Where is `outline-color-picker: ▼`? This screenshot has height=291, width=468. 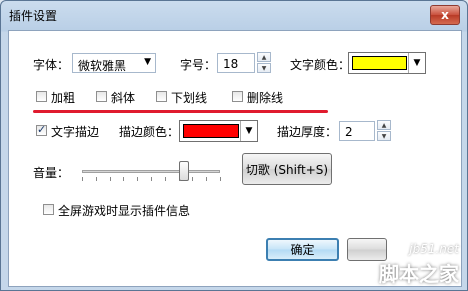 outline-color-picker: ▼ is located at coordinates (218, 131).